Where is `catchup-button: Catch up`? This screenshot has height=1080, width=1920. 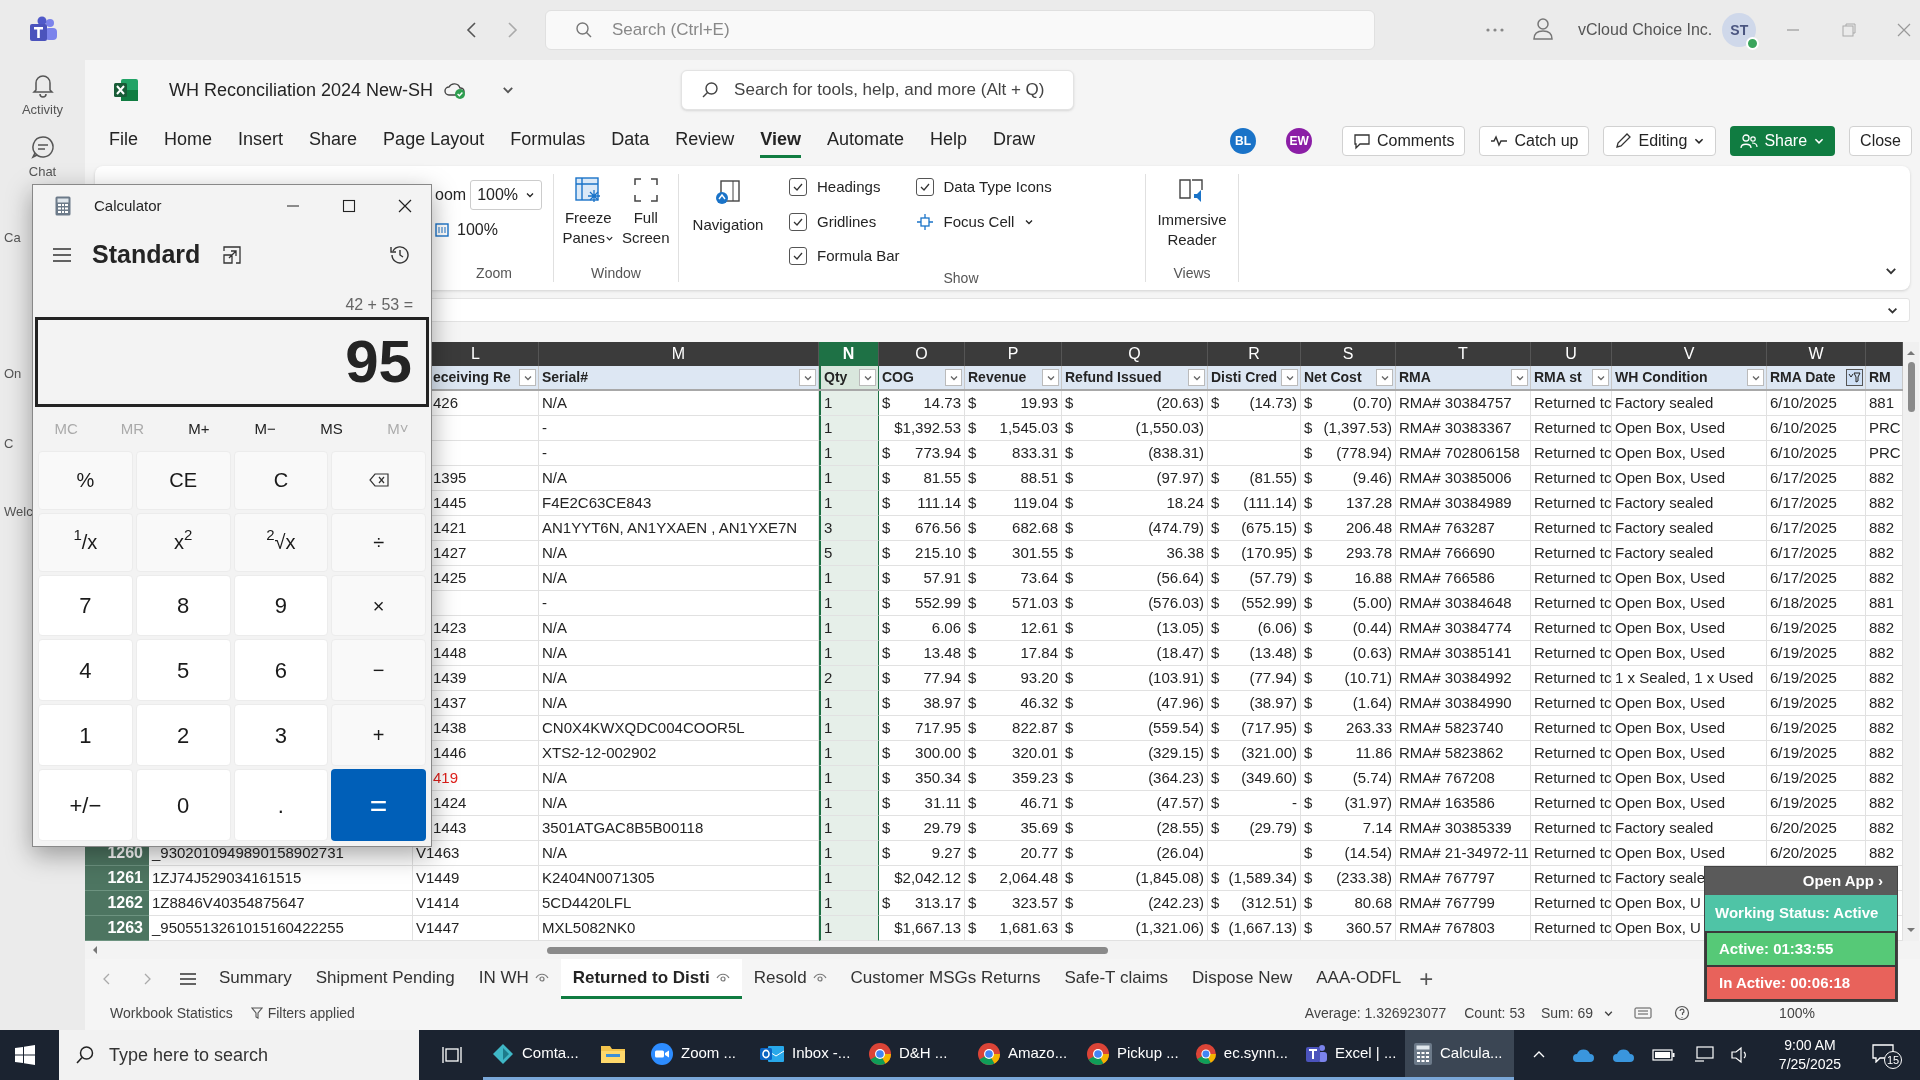 catchup-button: Catch up is located at coordinates (1534, 141).